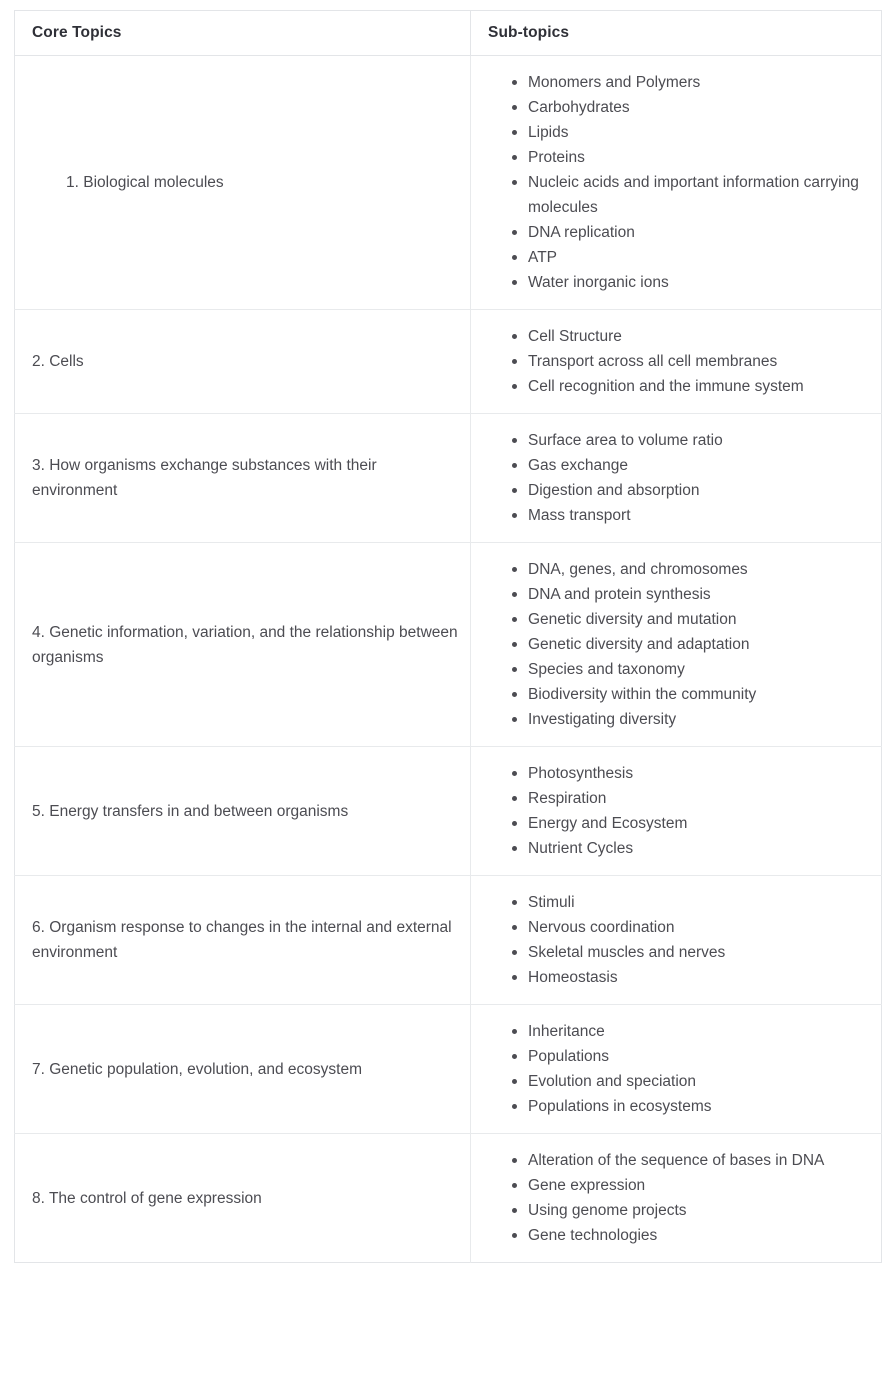 The width and height of the screenshot is (895, 1384). What do you see at coordinates (689, 1106) in the screenshot?
I see `sub-topic-item: Populations in ecosystems` at bounding box center [689, 1106].